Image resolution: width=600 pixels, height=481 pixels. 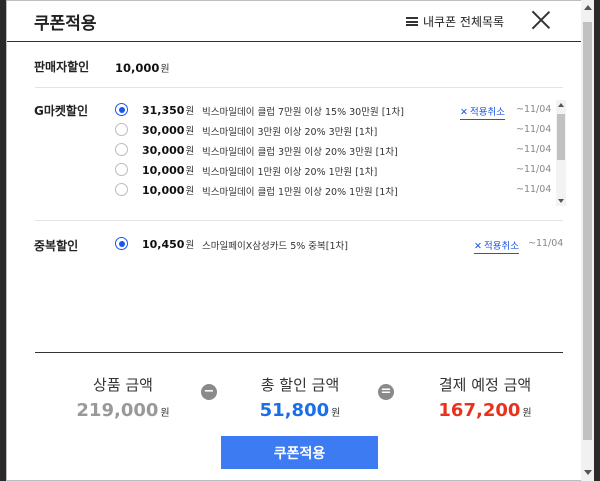 What do you see at coordinates (163, 244) in the screenshot?
I see `coupon-amount-value: 10,450` at bounding box center [163, 244].